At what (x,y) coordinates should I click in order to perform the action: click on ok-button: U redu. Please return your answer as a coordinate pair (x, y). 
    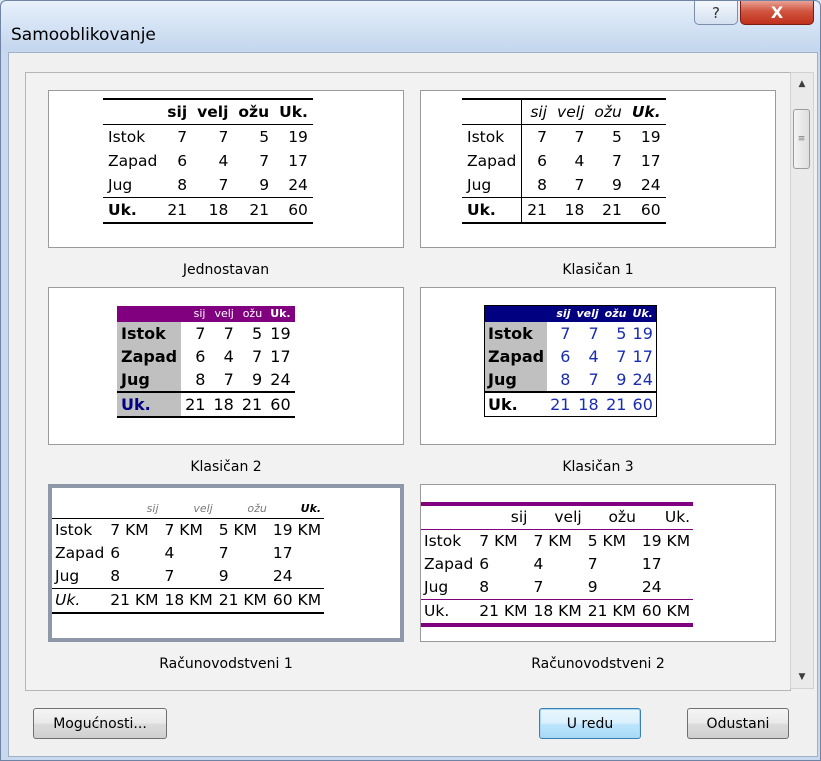
    Looking at the image, I should click on (590, 723).